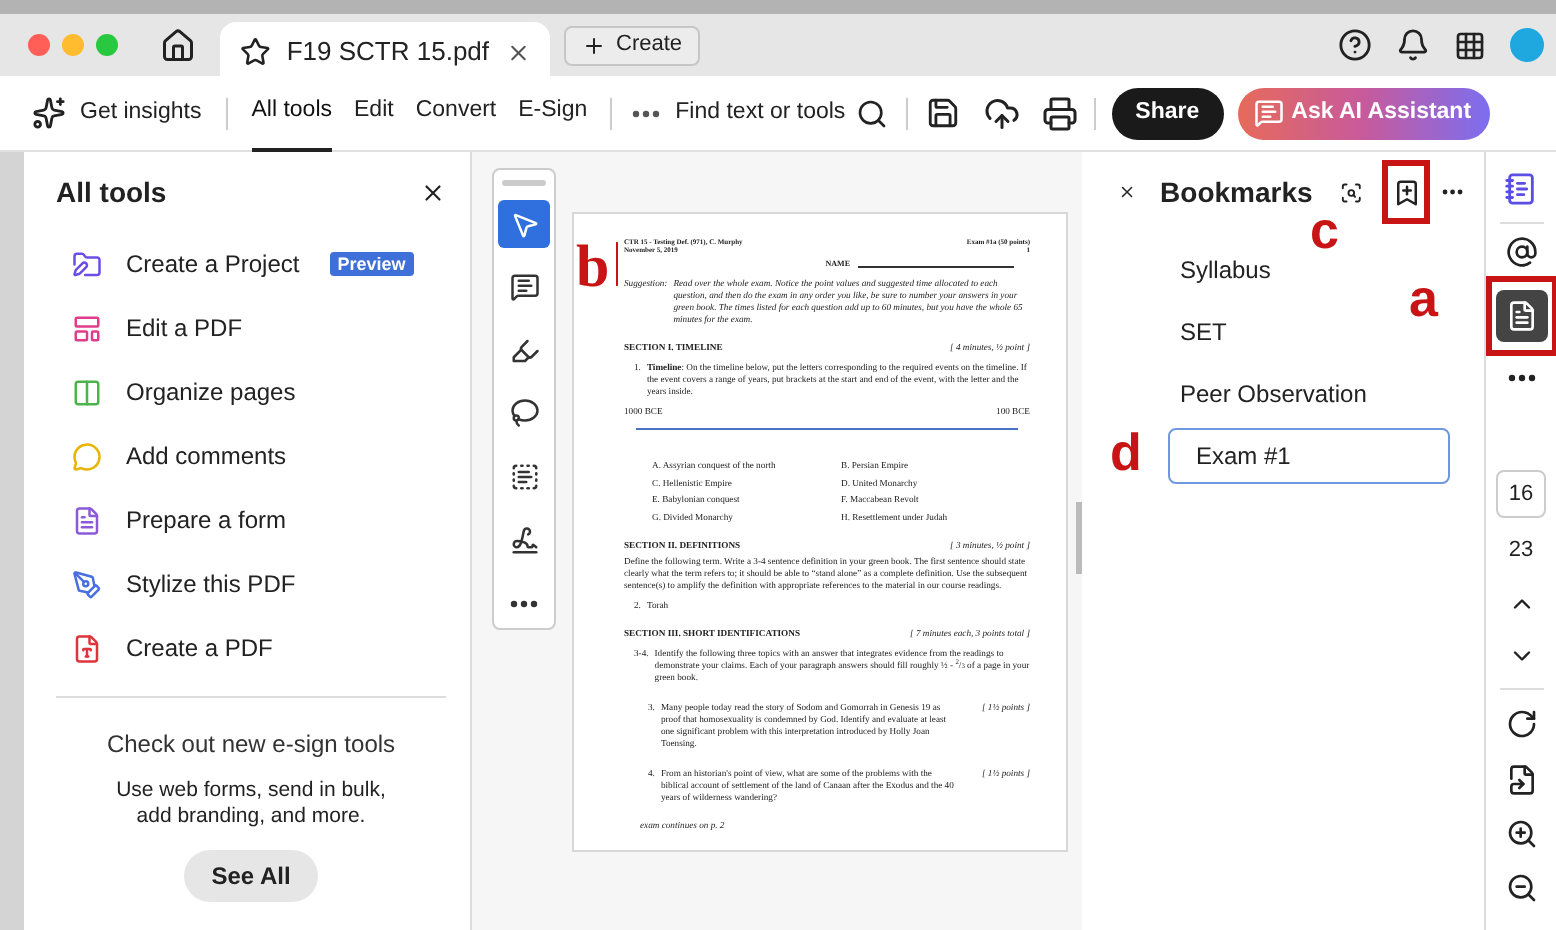 The height and width of the screenshot is (930, 1556). What do you see at coordinates (1126, 452) in the screenshot?
I see `annotation-letter: d` at bounding box center [1126, 452].